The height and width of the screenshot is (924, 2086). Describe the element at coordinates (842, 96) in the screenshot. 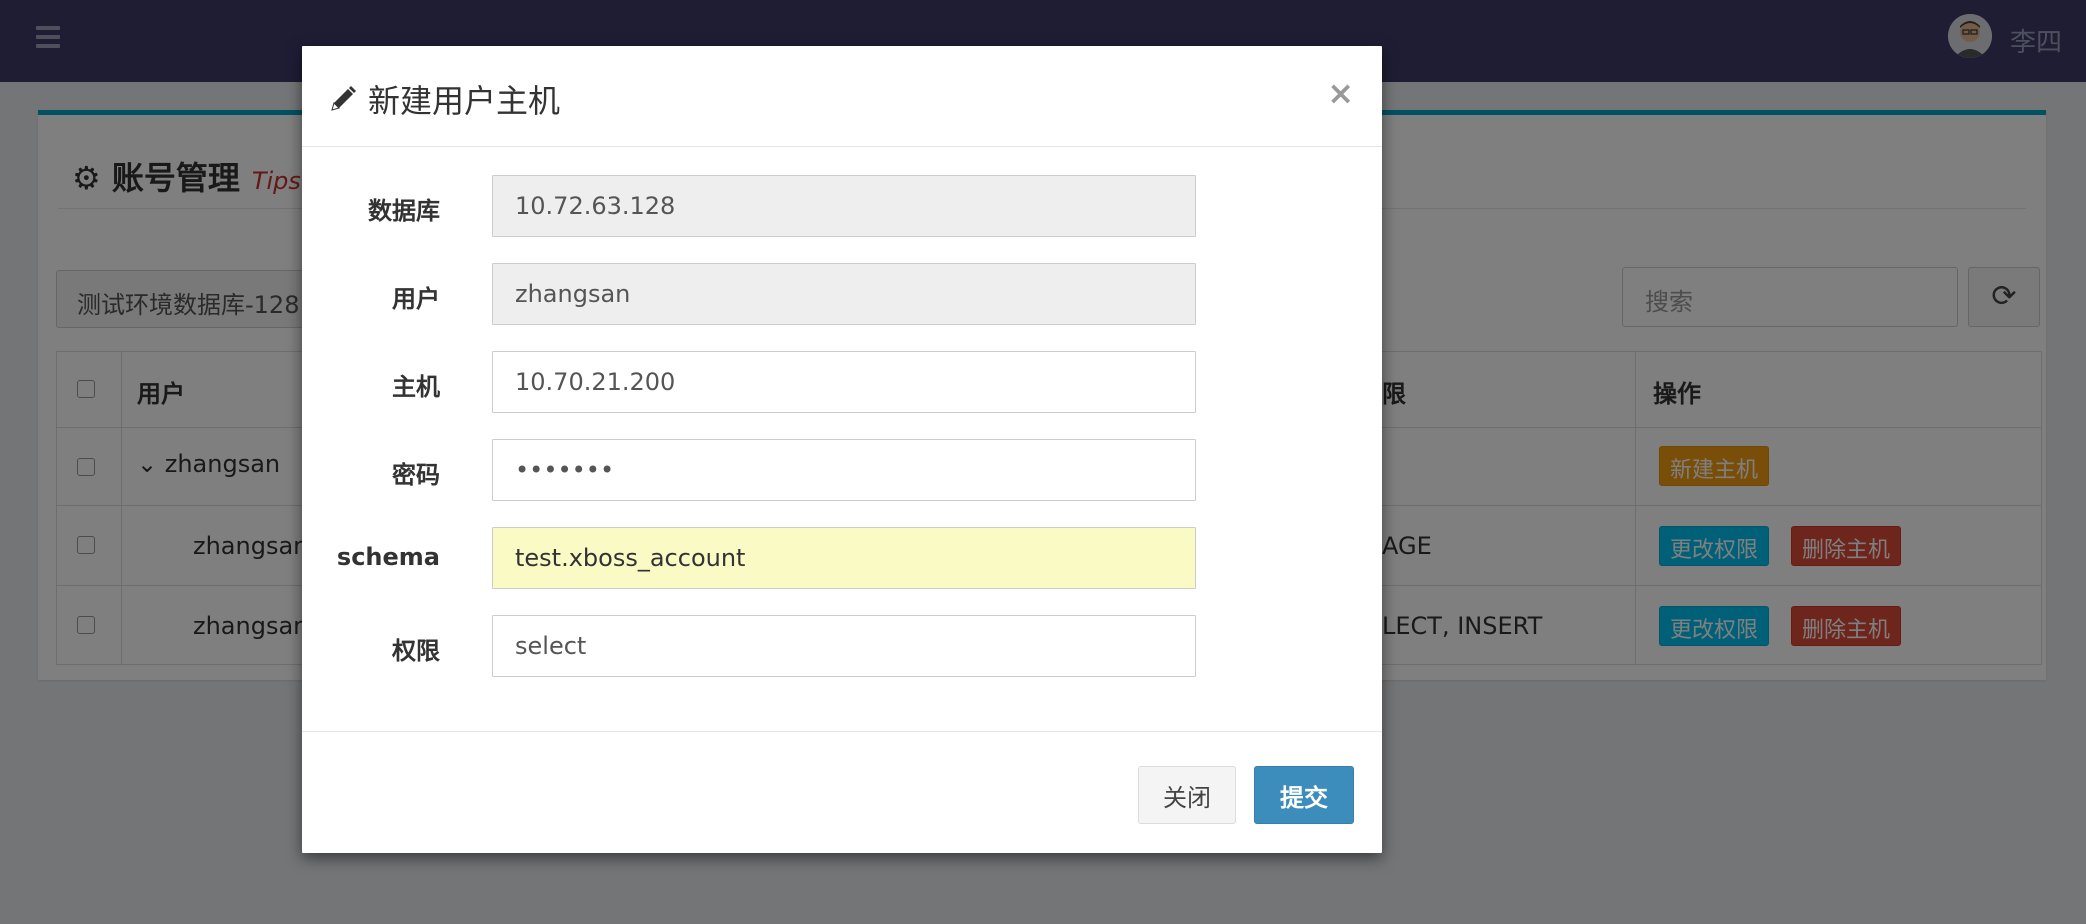

I see `modal-header: 新建用户主机 ×` at that location.